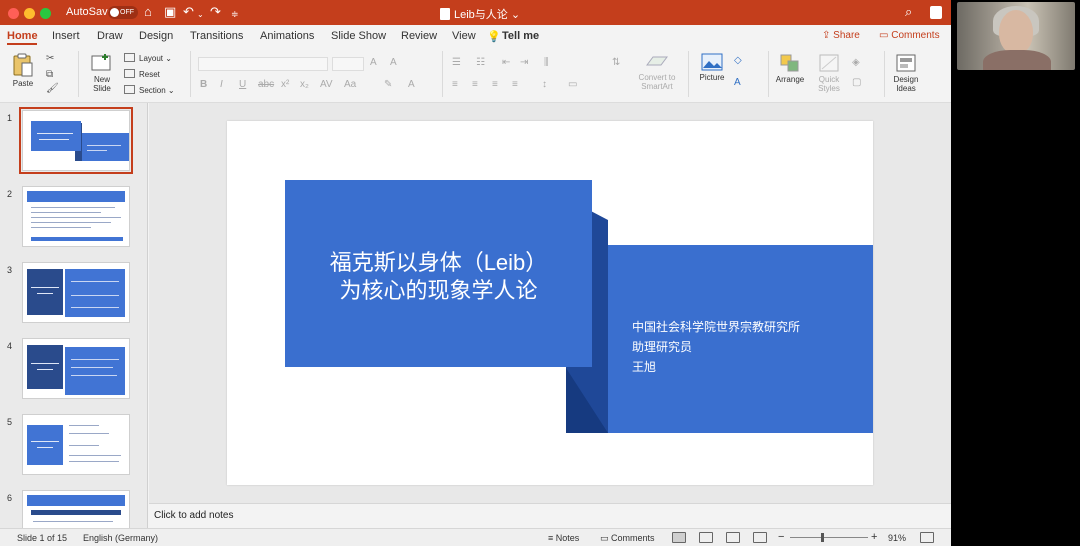  I want to click on tab-draw: Draw, so click(110, 36).